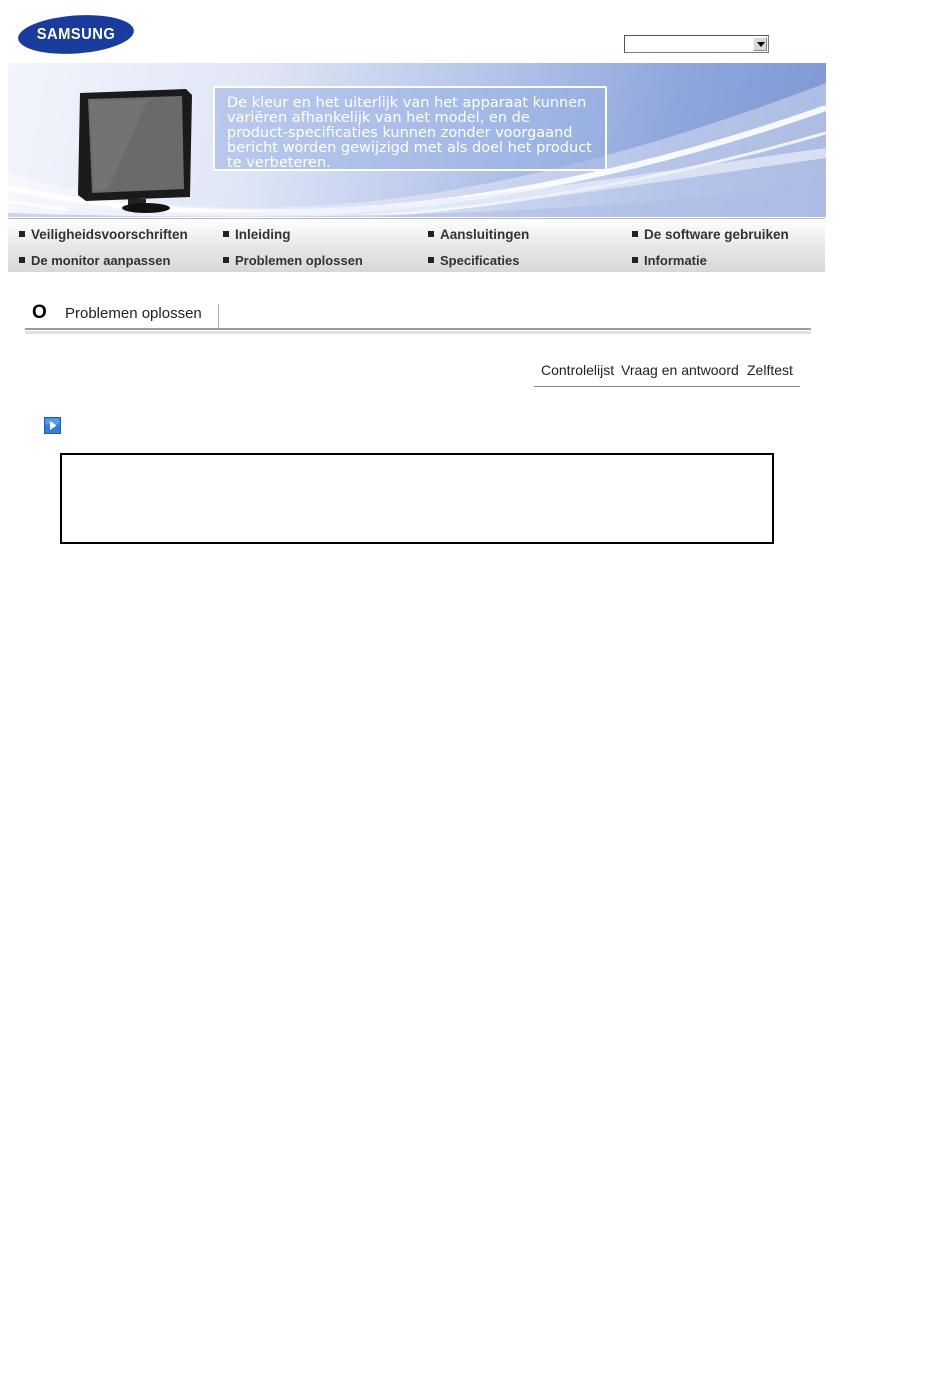 The image size is (950, 1398). Describe the element at coordinates (101, 260) in the screenshot. I see `nav-item-label: De monitor aanpassen` at that location.